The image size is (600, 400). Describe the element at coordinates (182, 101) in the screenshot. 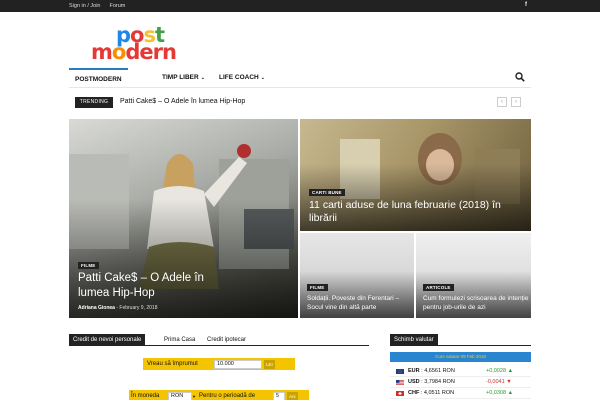

I see `trending-headline: Patti Cake$ – O Adele în lumea Hip-Hop` at that location.